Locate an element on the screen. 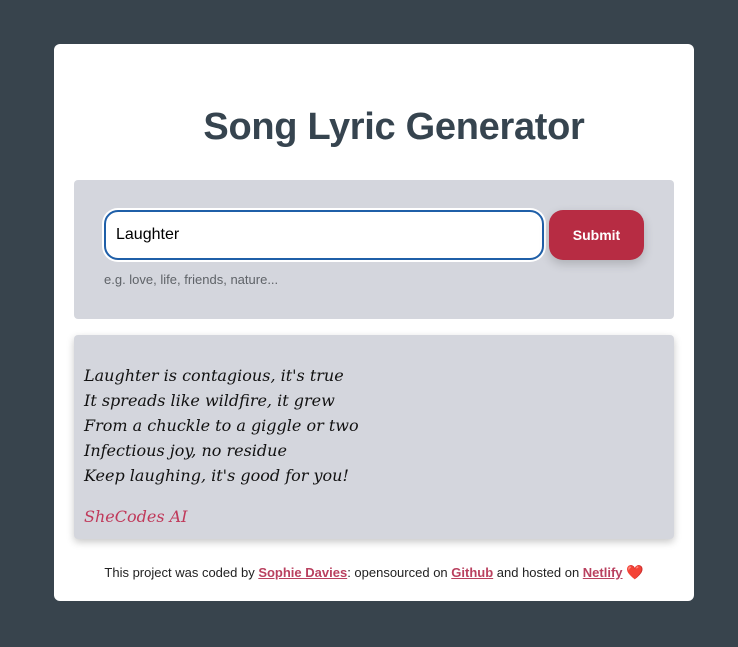  footer-text-middle: : opensourced on is located at coordinates (399, 572).